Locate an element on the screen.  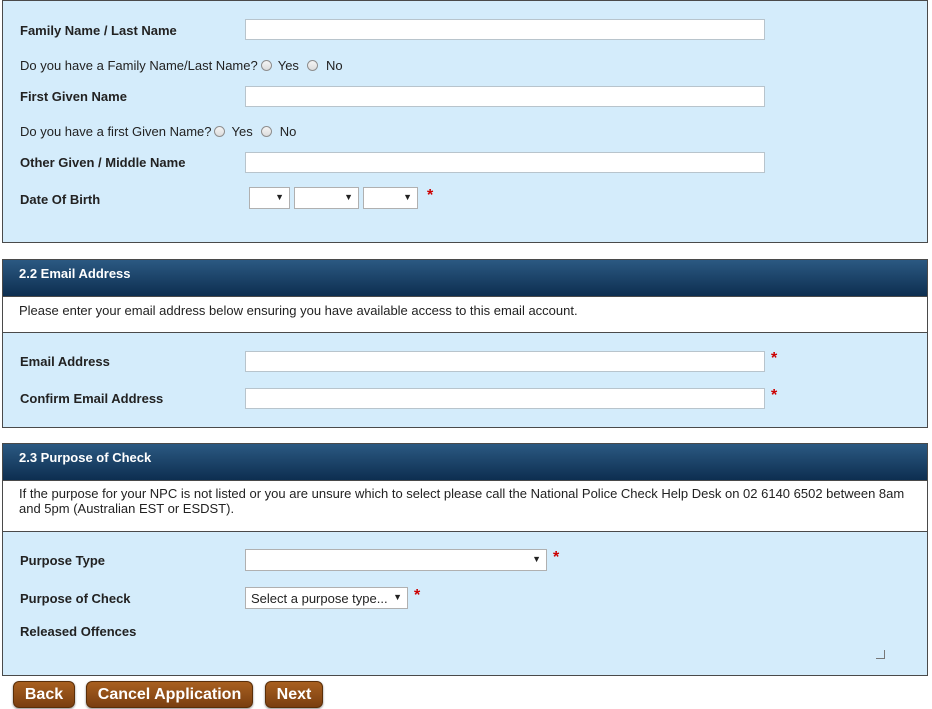
dob-label: Date Of Birth is located at coordinates (60, 199).